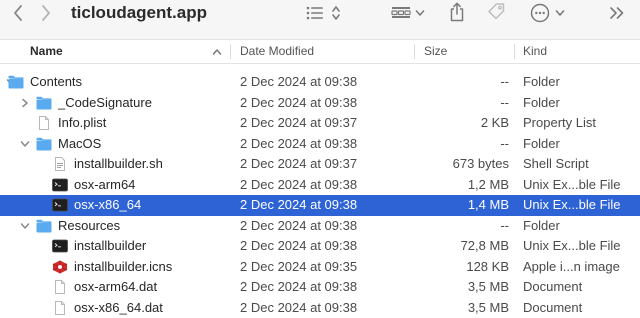 This screenshot has width=640, height=318. Describe the element at coordinates (535, 51) in the screenshot. I see `kind-column-header: Kind` at that location.